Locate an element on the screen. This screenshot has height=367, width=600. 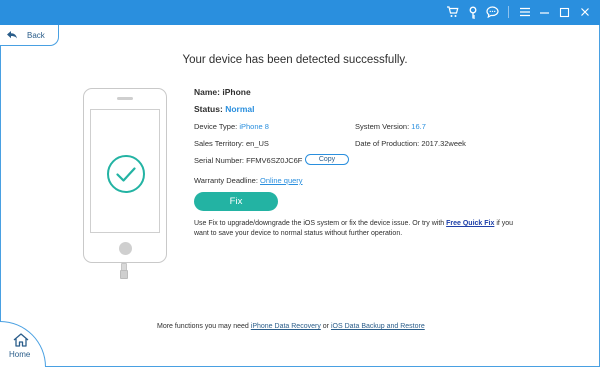
device-status-value: Normal is located at coordinates (240, 109).